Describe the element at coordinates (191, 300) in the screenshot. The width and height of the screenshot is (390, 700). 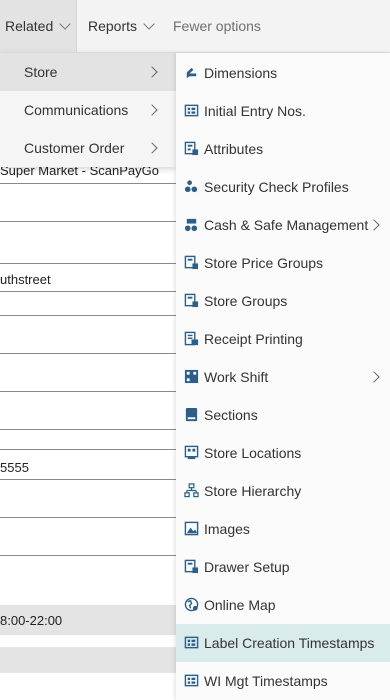
I see `store-group-icon` at that location.